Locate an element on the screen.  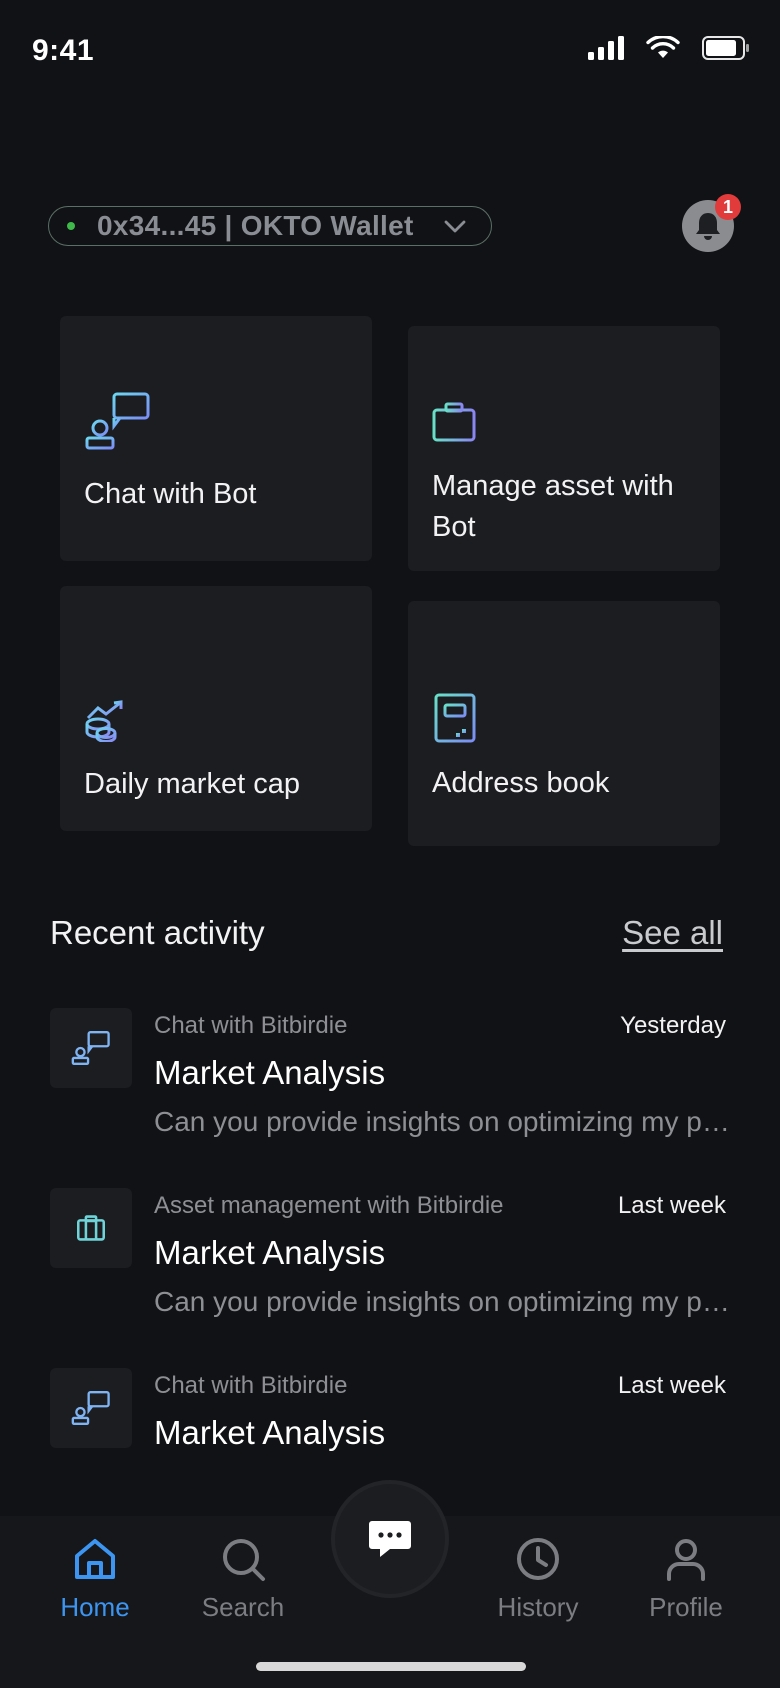
user-icon is located at coordinates (686, 1560).